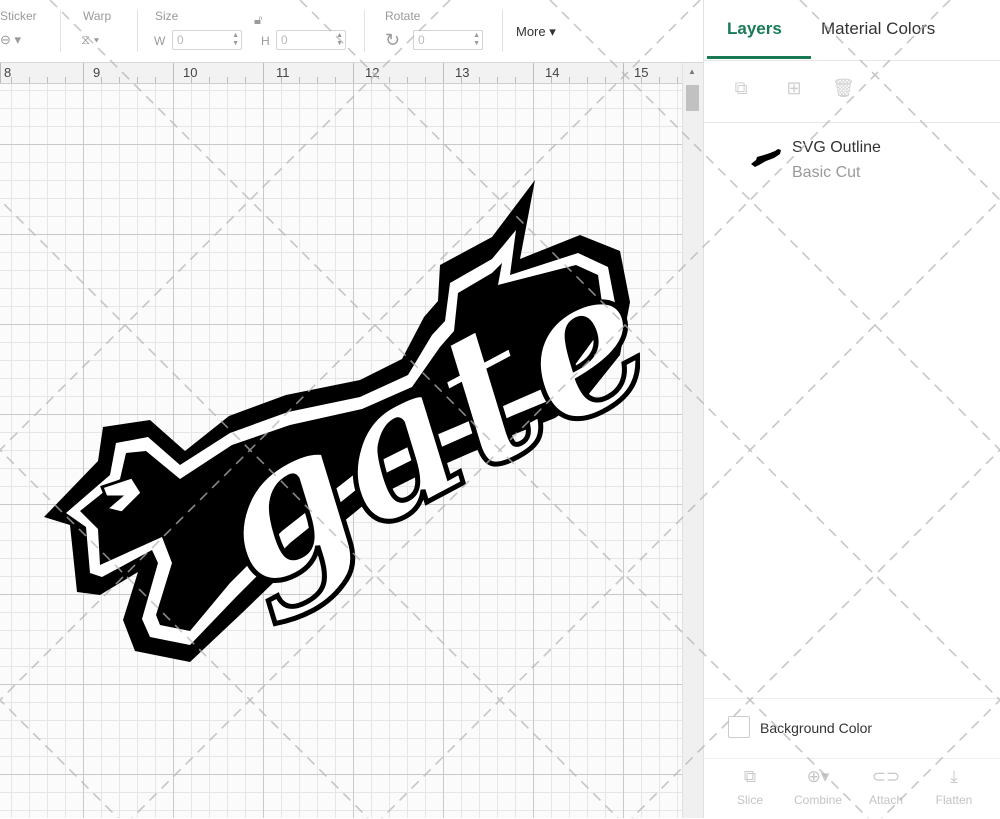 The height and width of the screenshot is (819, 1000). I want to click on rotate-value: 0, so click(421, 40).